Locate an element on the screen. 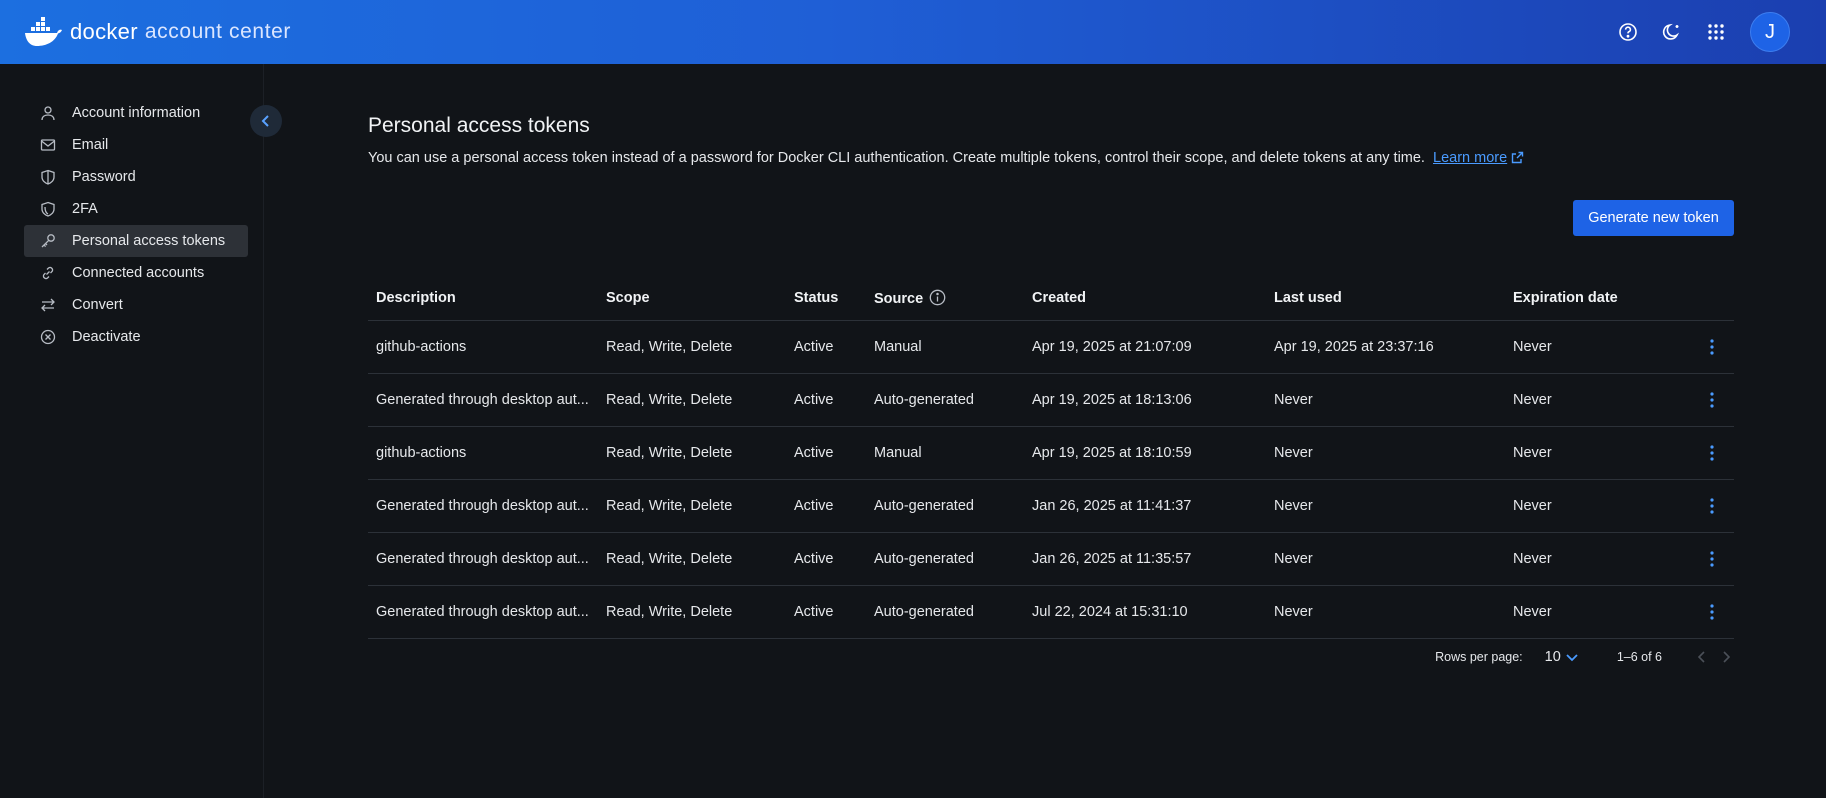  pagination: Rows per page: 10 1–6 of 6 is located at coordinates (1584, 657).